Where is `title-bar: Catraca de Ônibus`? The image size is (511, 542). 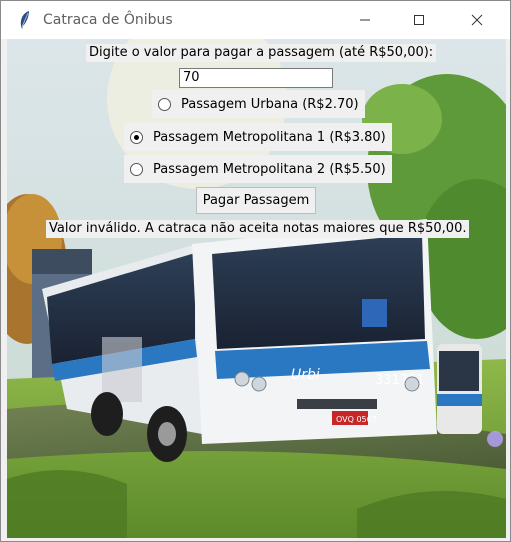 title-bar: Catraca de Ônibus is located at coordinates (255, 20).